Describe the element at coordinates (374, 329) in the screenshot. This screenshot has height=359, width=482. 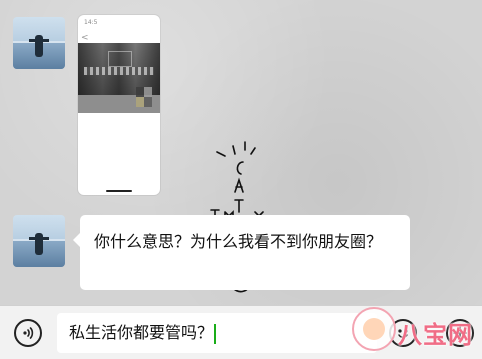
I see `watermark-logo-icon` at that location.